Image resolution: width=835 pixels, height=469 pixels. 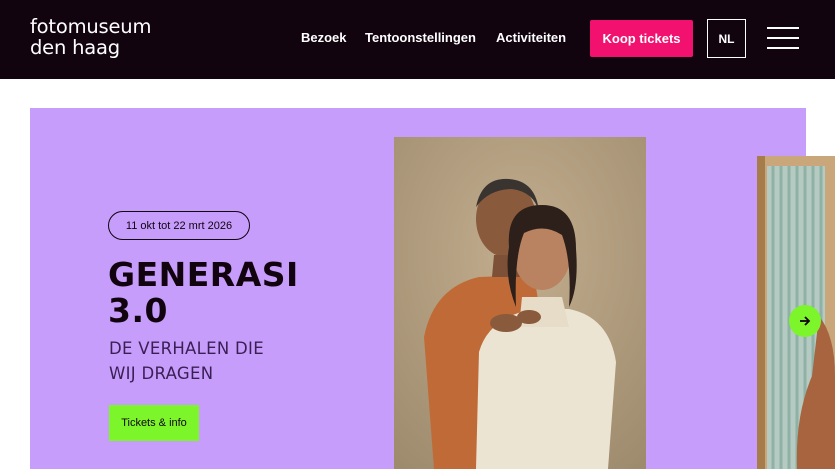 I want to click on nav-link-bezoek: Bezoek, so click(x=324, y=37).